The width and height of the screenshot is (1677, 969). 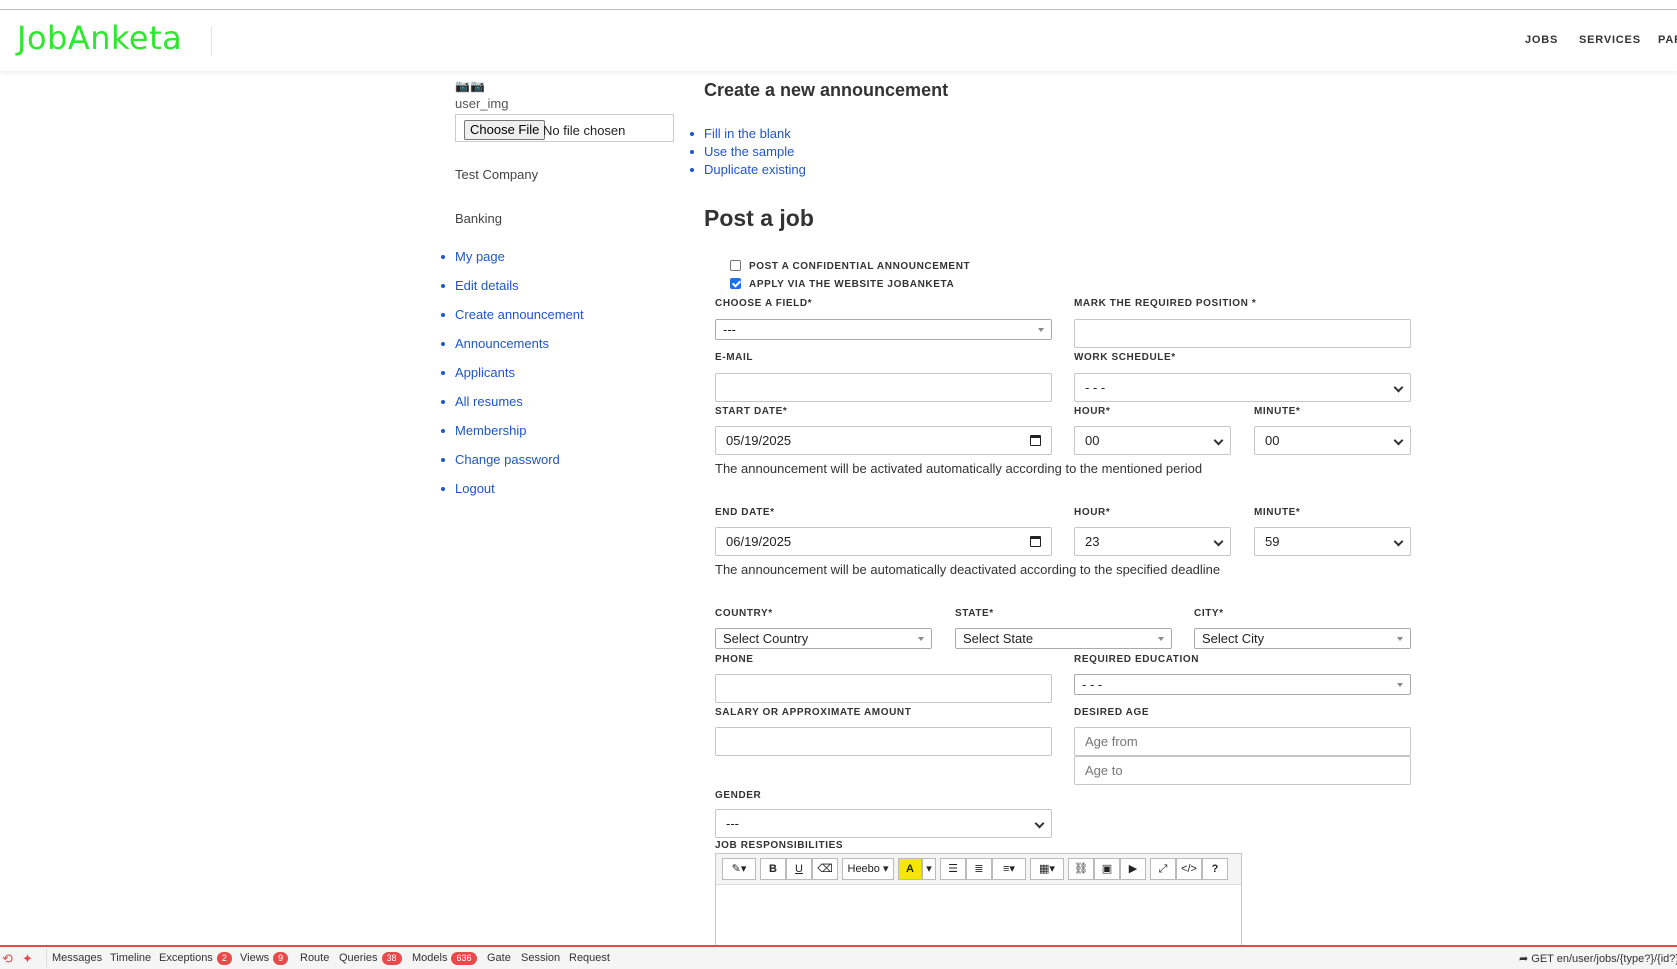 I want to click on debug-tab-queries: Queries 38, so click(x=370, y=958).